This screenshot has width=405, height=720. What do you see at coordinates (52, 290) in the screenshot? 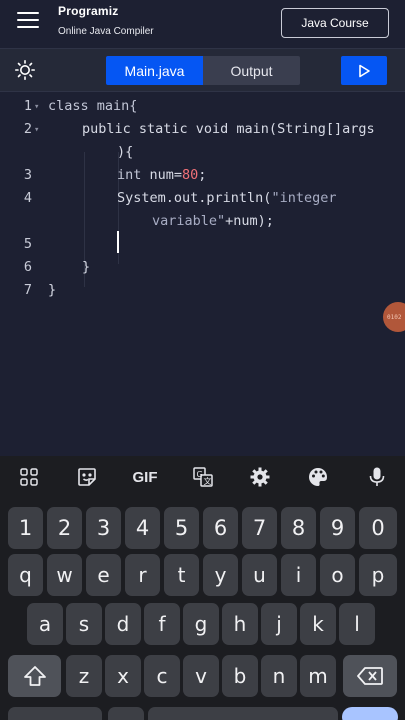
I see `code-line-7: }` at bounding box center [52, 290].